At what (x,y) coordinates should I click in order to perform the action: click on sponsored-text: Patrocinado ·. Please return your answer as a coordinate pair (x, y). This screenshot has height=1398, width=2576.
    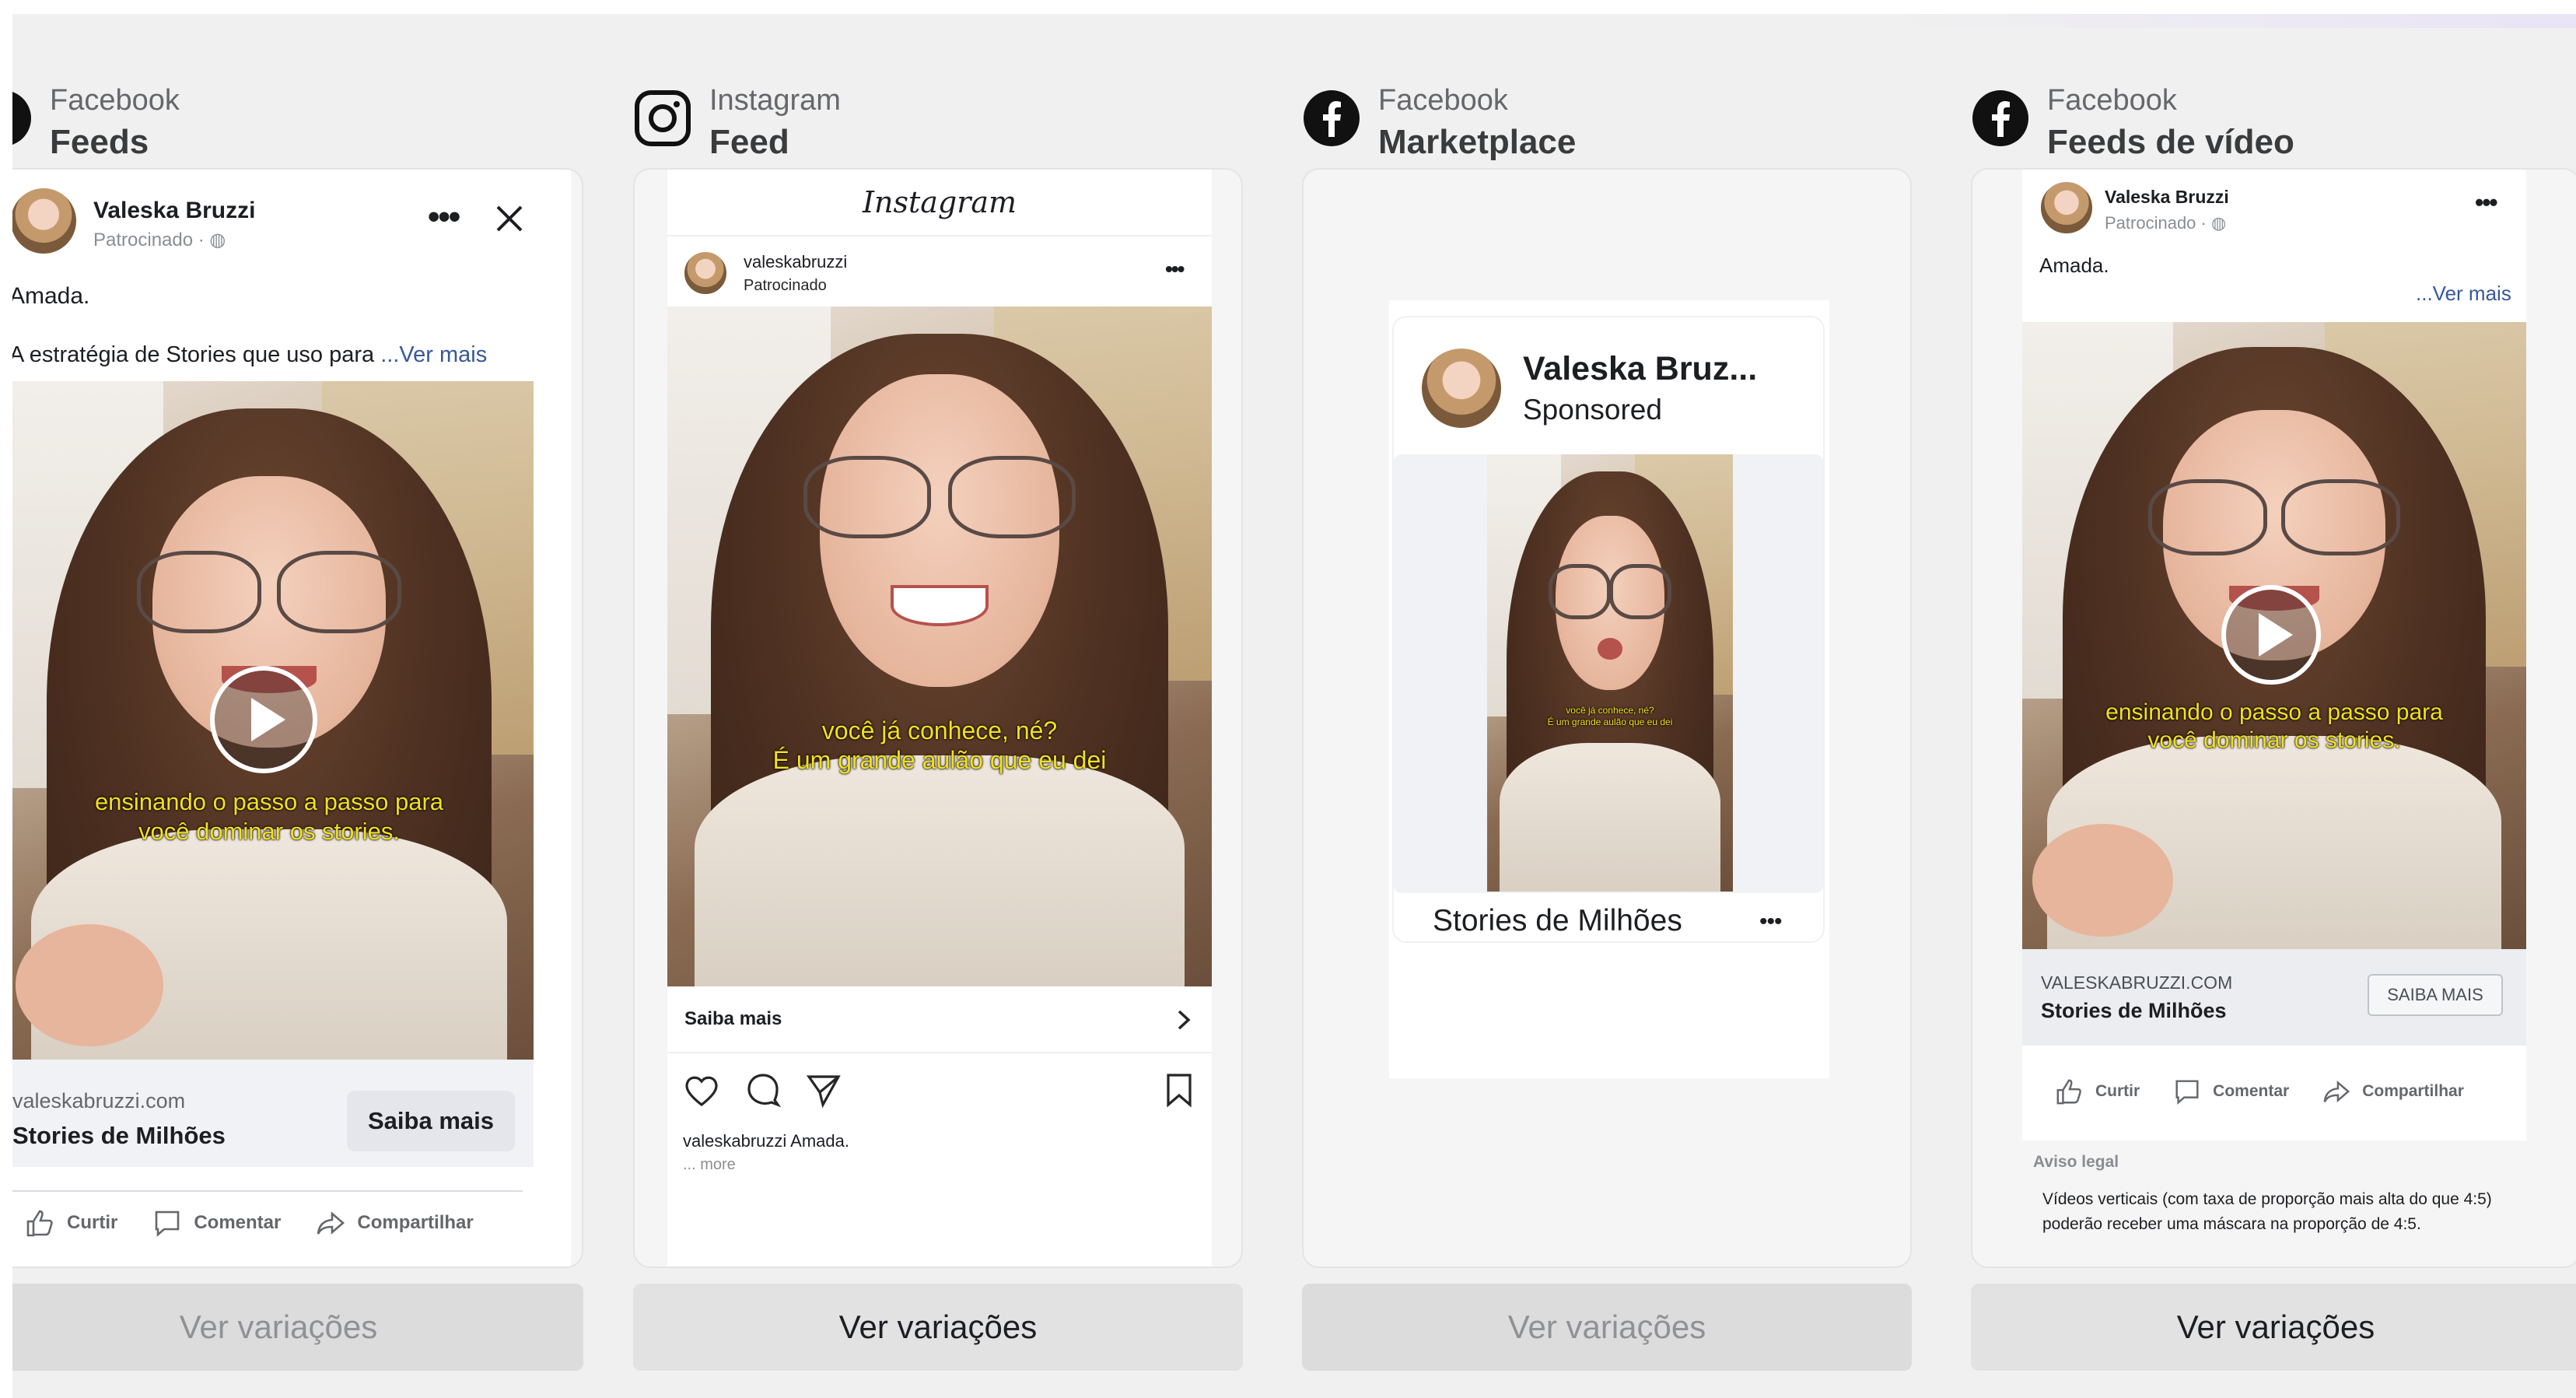
    Looking at the image, I should click on (152, 240).